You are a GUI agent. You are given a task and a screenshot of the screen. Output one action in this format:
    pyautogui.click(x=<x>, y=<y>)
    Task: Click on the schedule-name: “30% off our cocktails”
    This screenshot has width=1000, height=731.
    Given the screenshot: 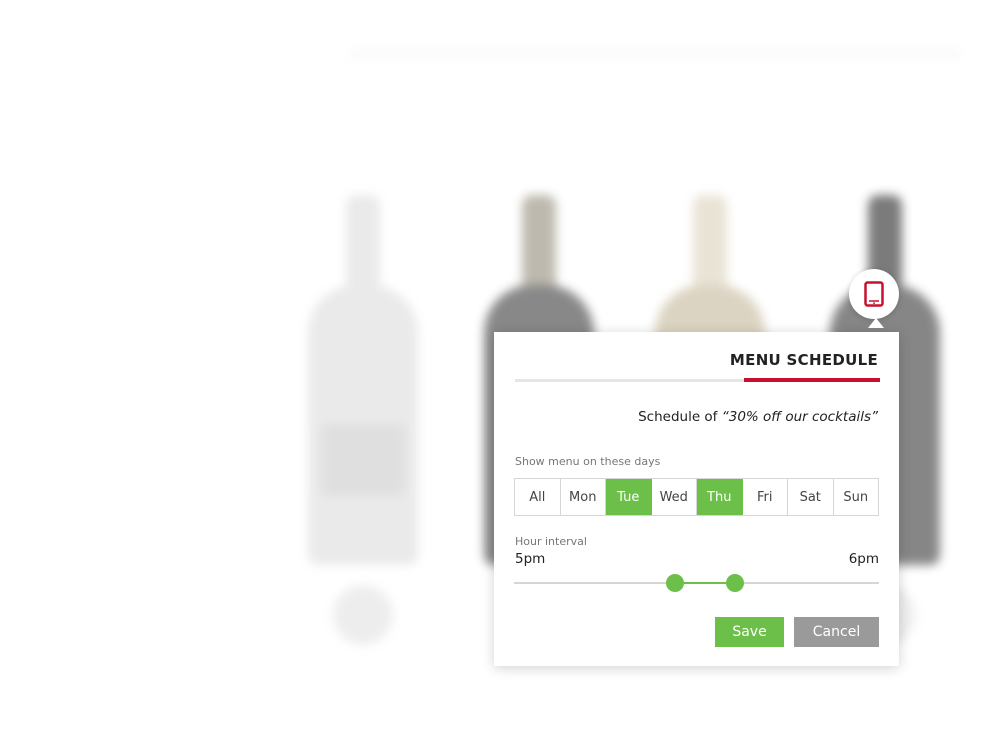 What is the action you would take?
    pyautogui.click(x=799, y=417)
    